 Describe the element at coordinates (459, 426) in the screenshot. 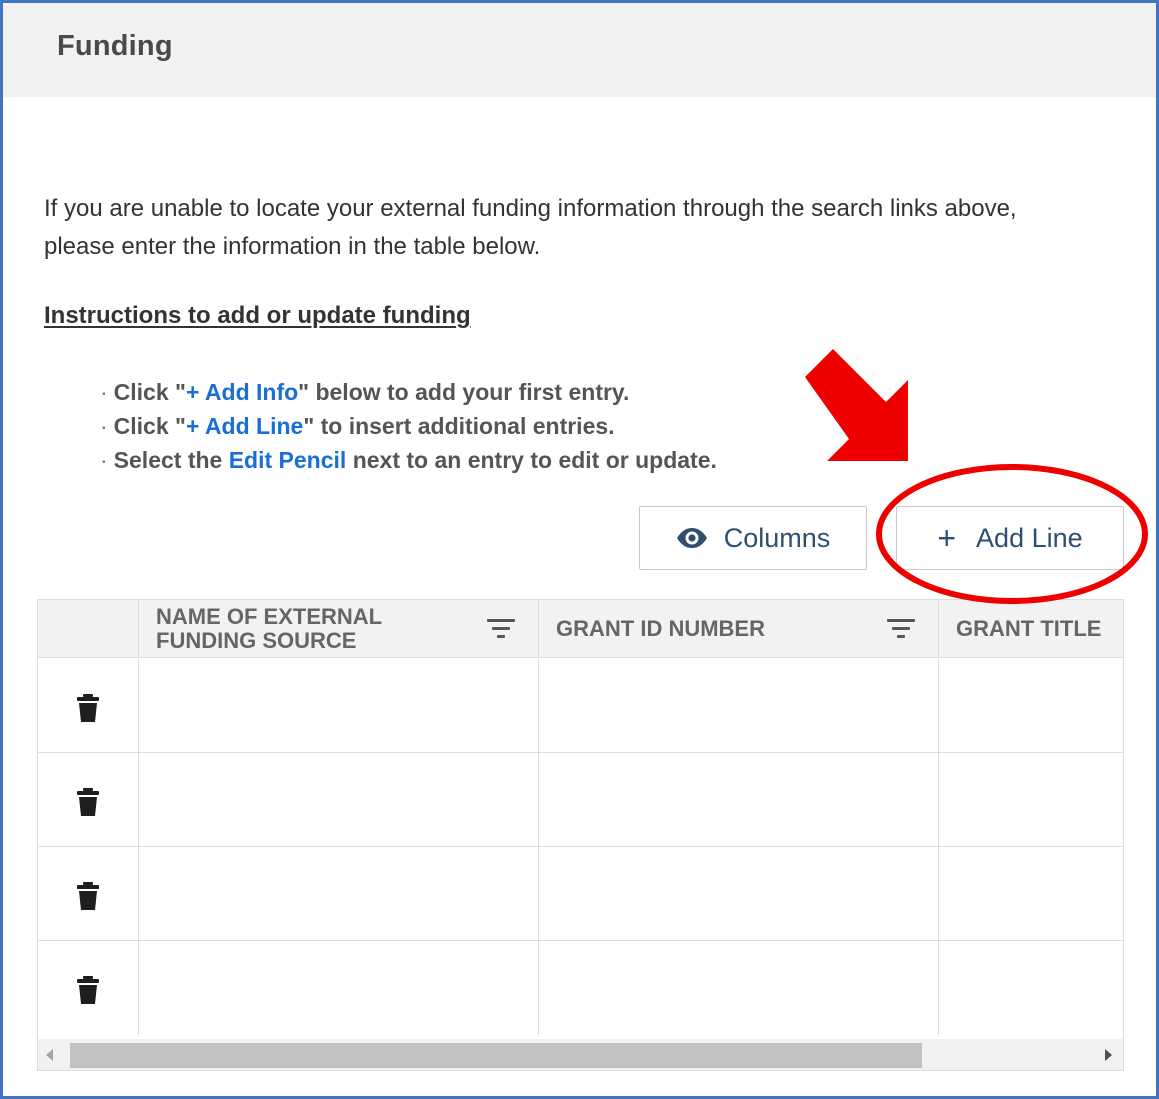

I see `instruction-text: " to insert additional entries.` at that location.